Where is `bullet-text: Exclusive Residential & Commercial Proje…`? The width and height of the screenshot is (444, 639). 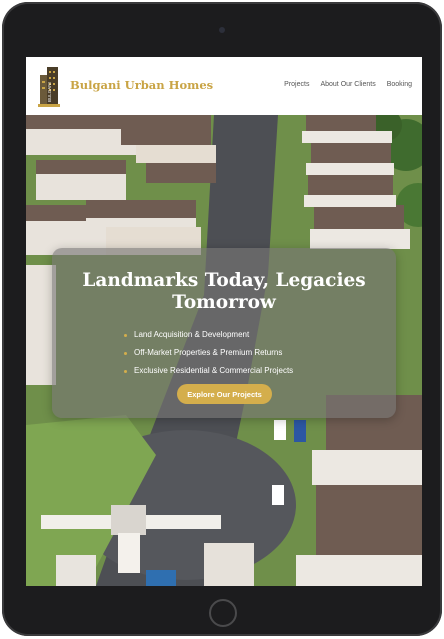
bullet-text: Exclusive Residential & Commercial Proje… is located at coordinates (214, 370).